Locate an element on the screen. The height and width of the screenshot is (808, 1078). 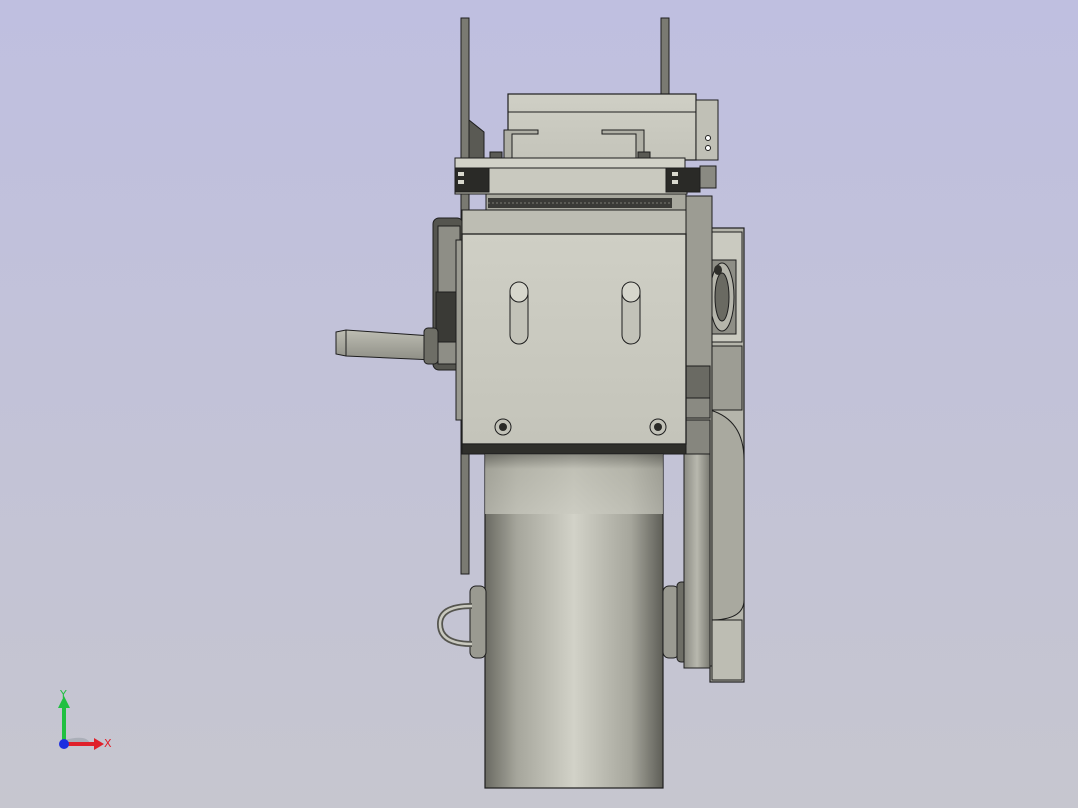
y-axis-label: Y is located at coordinates (63, 694).